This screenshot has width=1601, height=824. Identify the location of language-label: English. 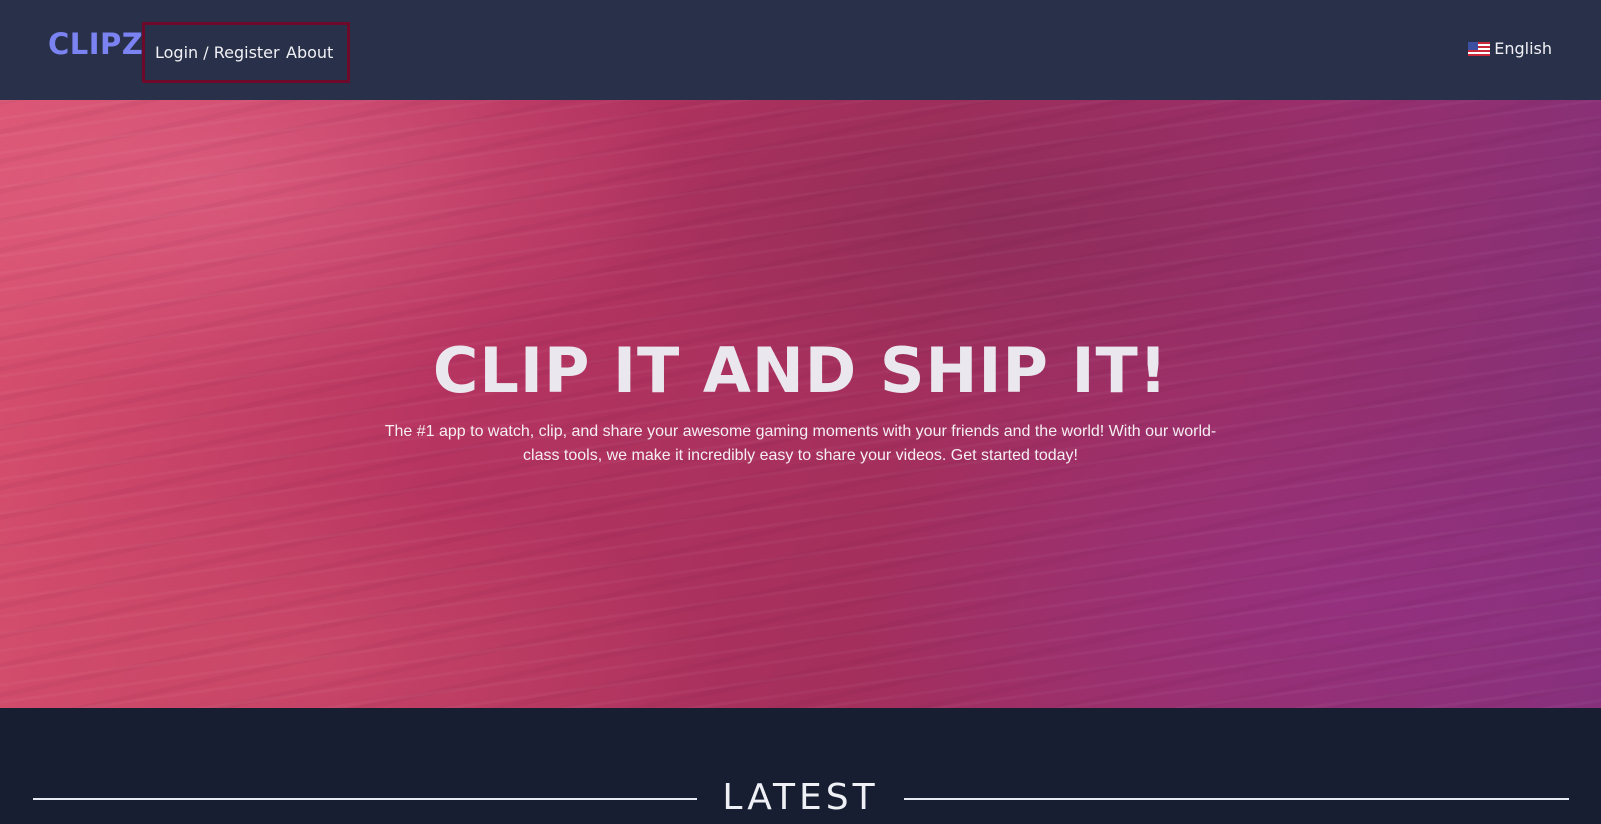
(1523, 48).